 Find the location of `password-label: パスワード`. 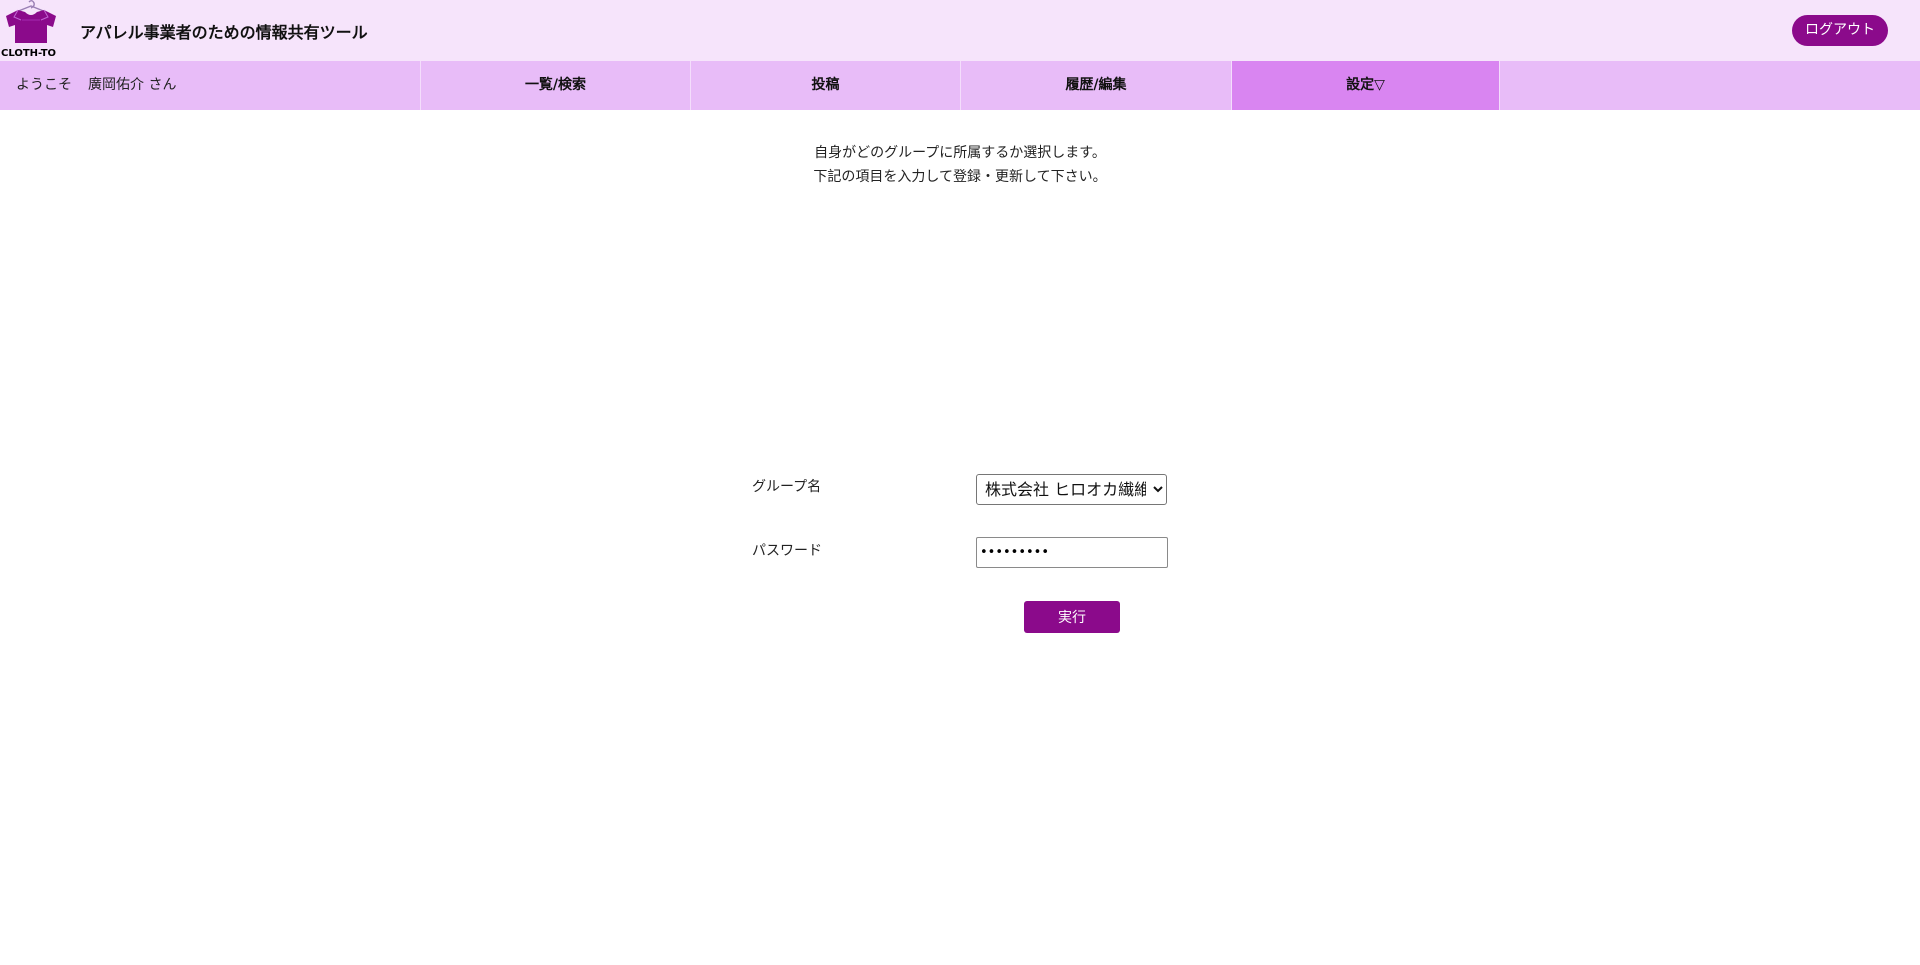

password-label: パスワード is located at coordinates (787, 551).